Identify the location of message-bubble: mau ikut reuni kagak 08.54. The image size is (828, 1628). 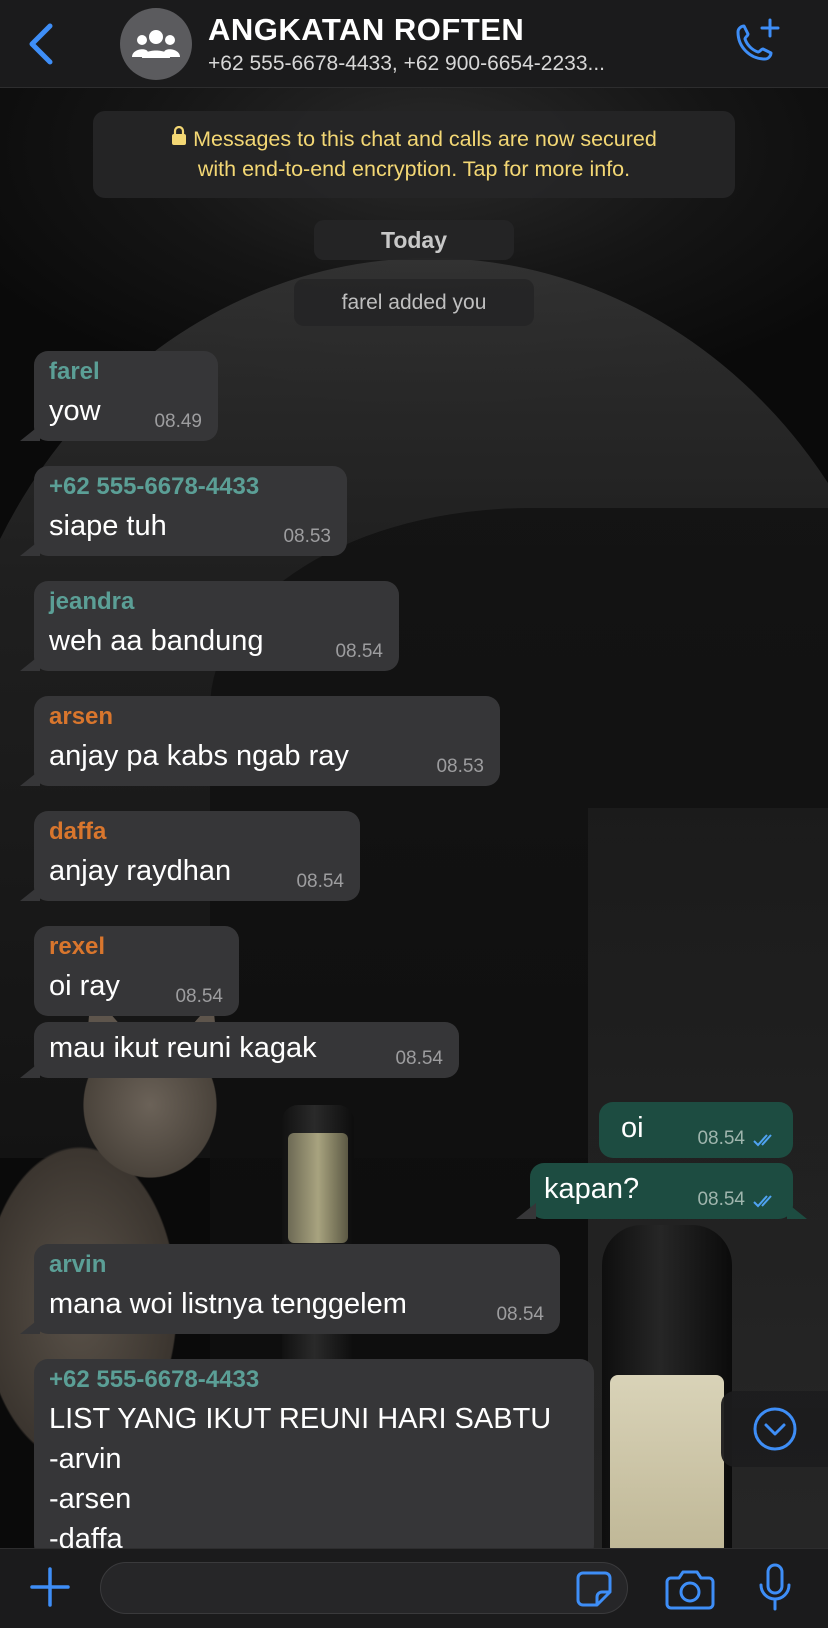
(239, 1050).